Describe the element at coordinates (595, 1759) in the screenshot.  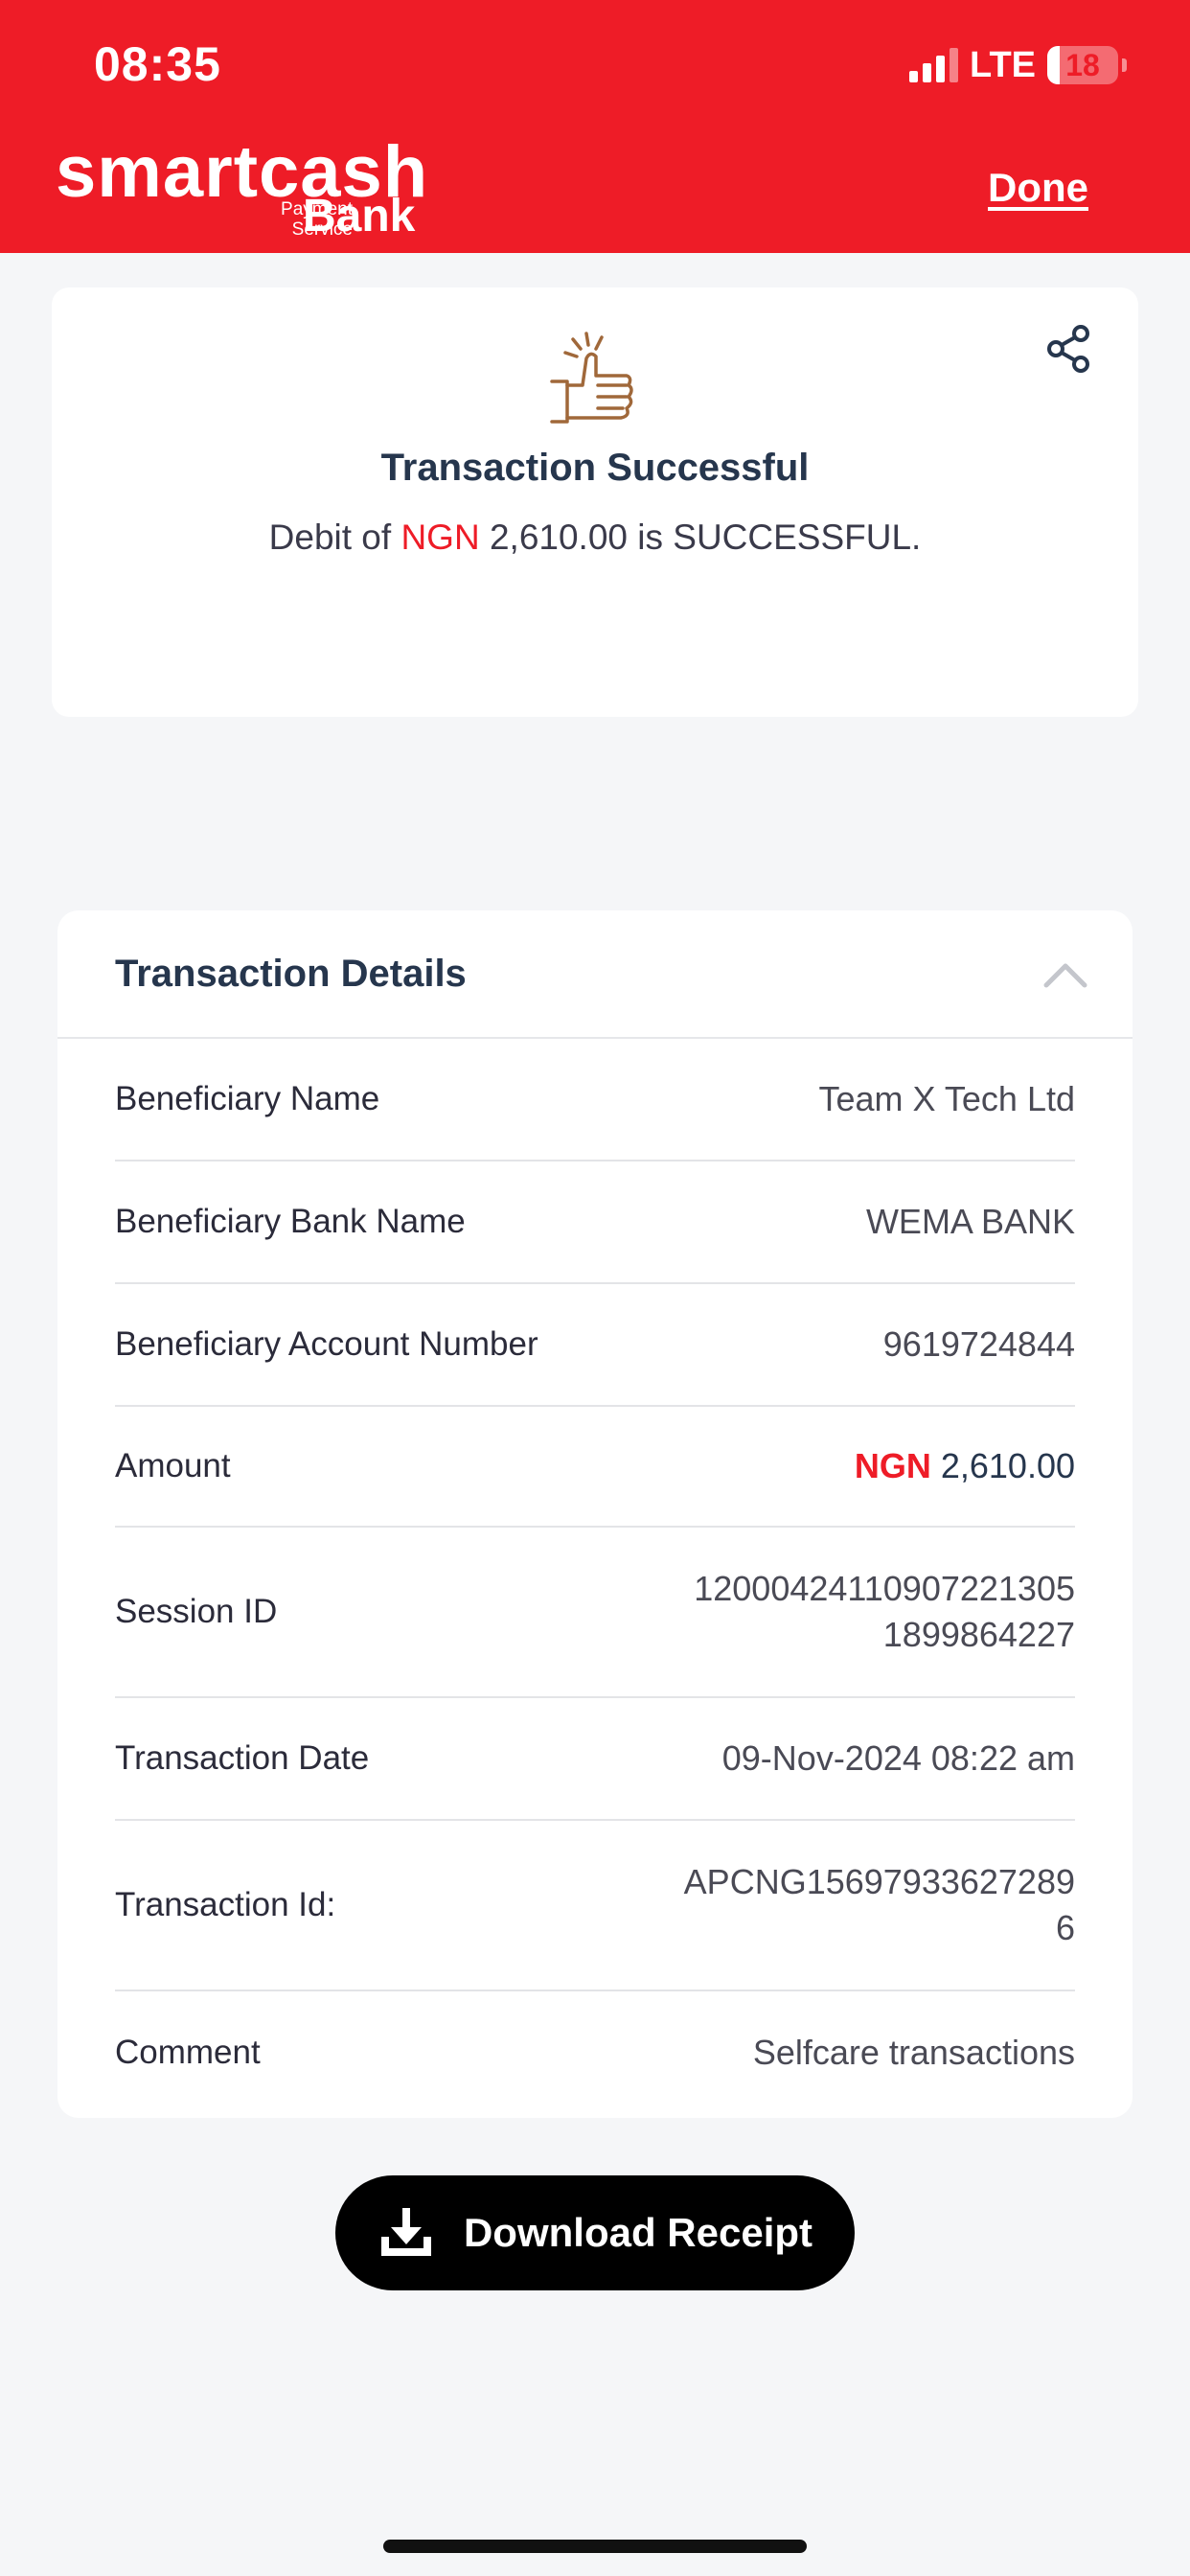
I see `detail-row-transaction-date: Transaction Date 09-Nov-2024 08:22 am` at that location.